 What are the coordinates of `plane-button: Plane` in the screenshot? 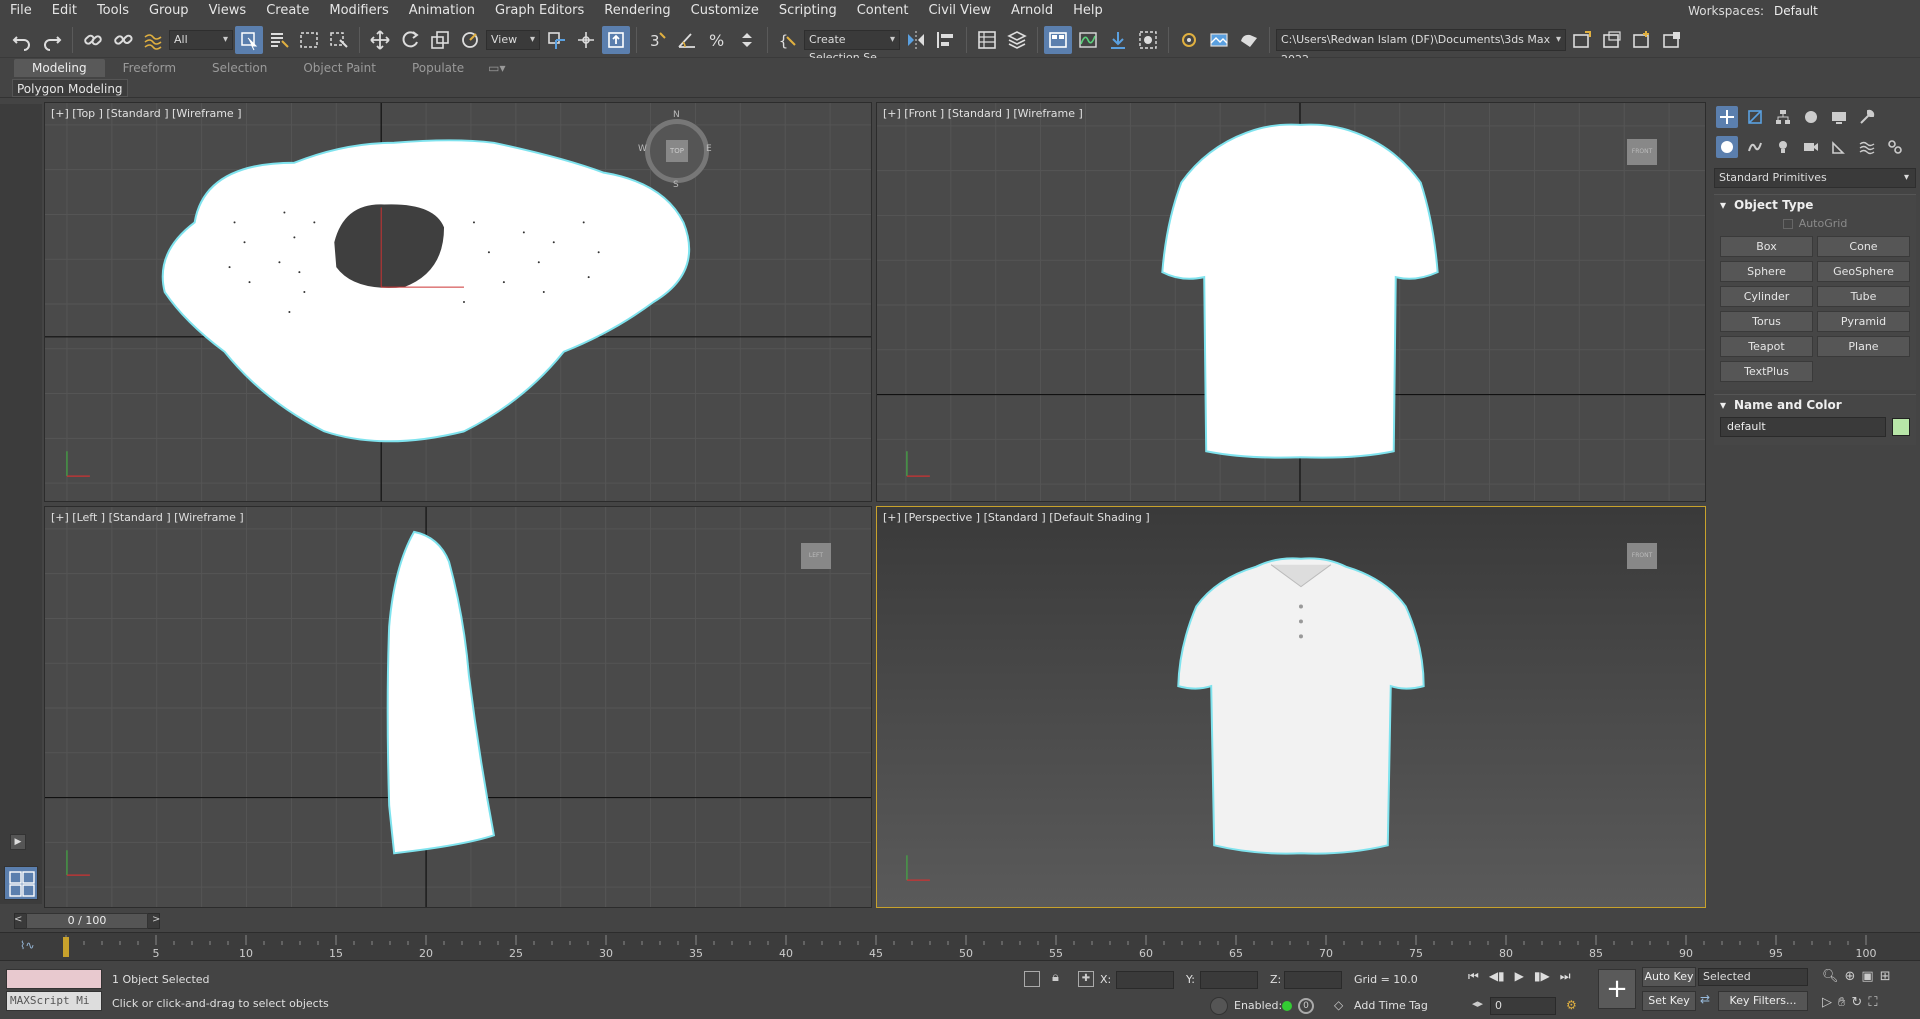 It's located at (1863, 346).